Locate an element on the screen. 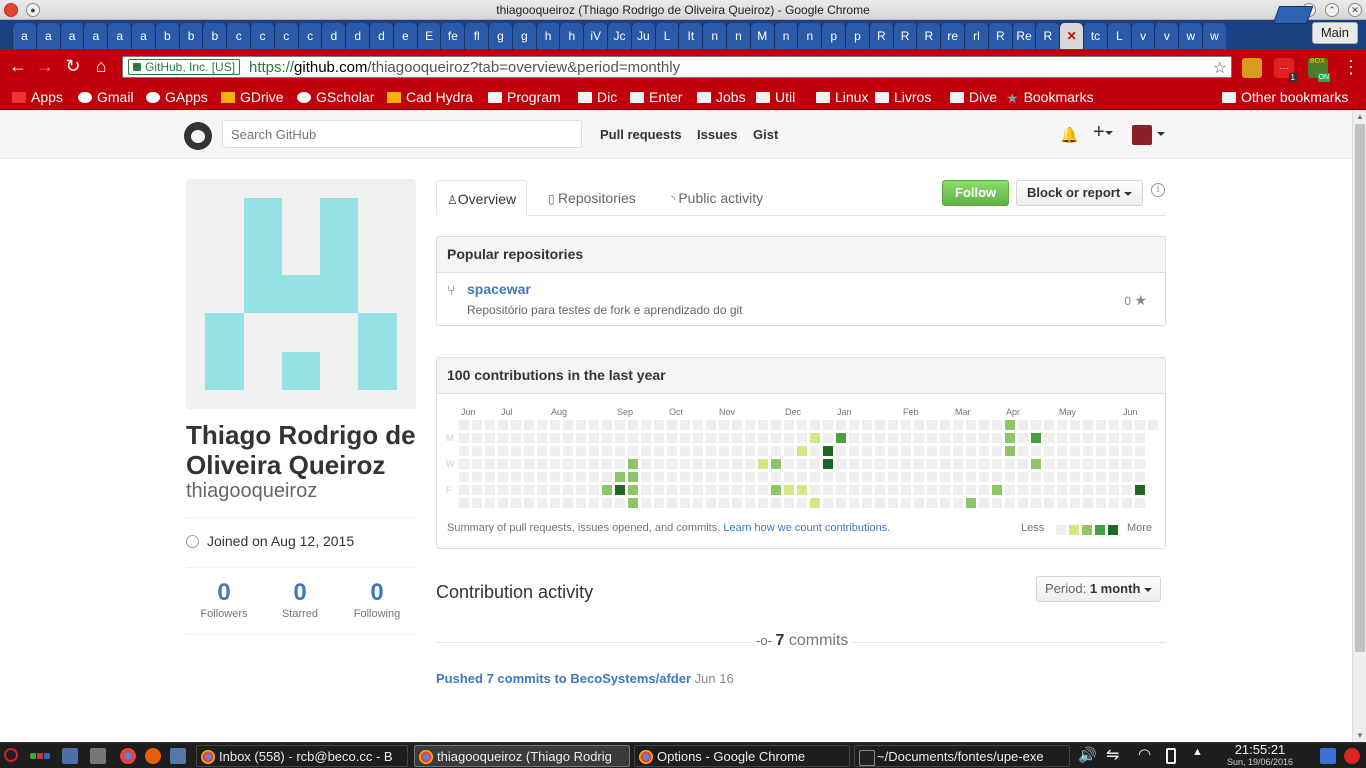  close-window-button: ✕ is located at coordinates (1355, 10).